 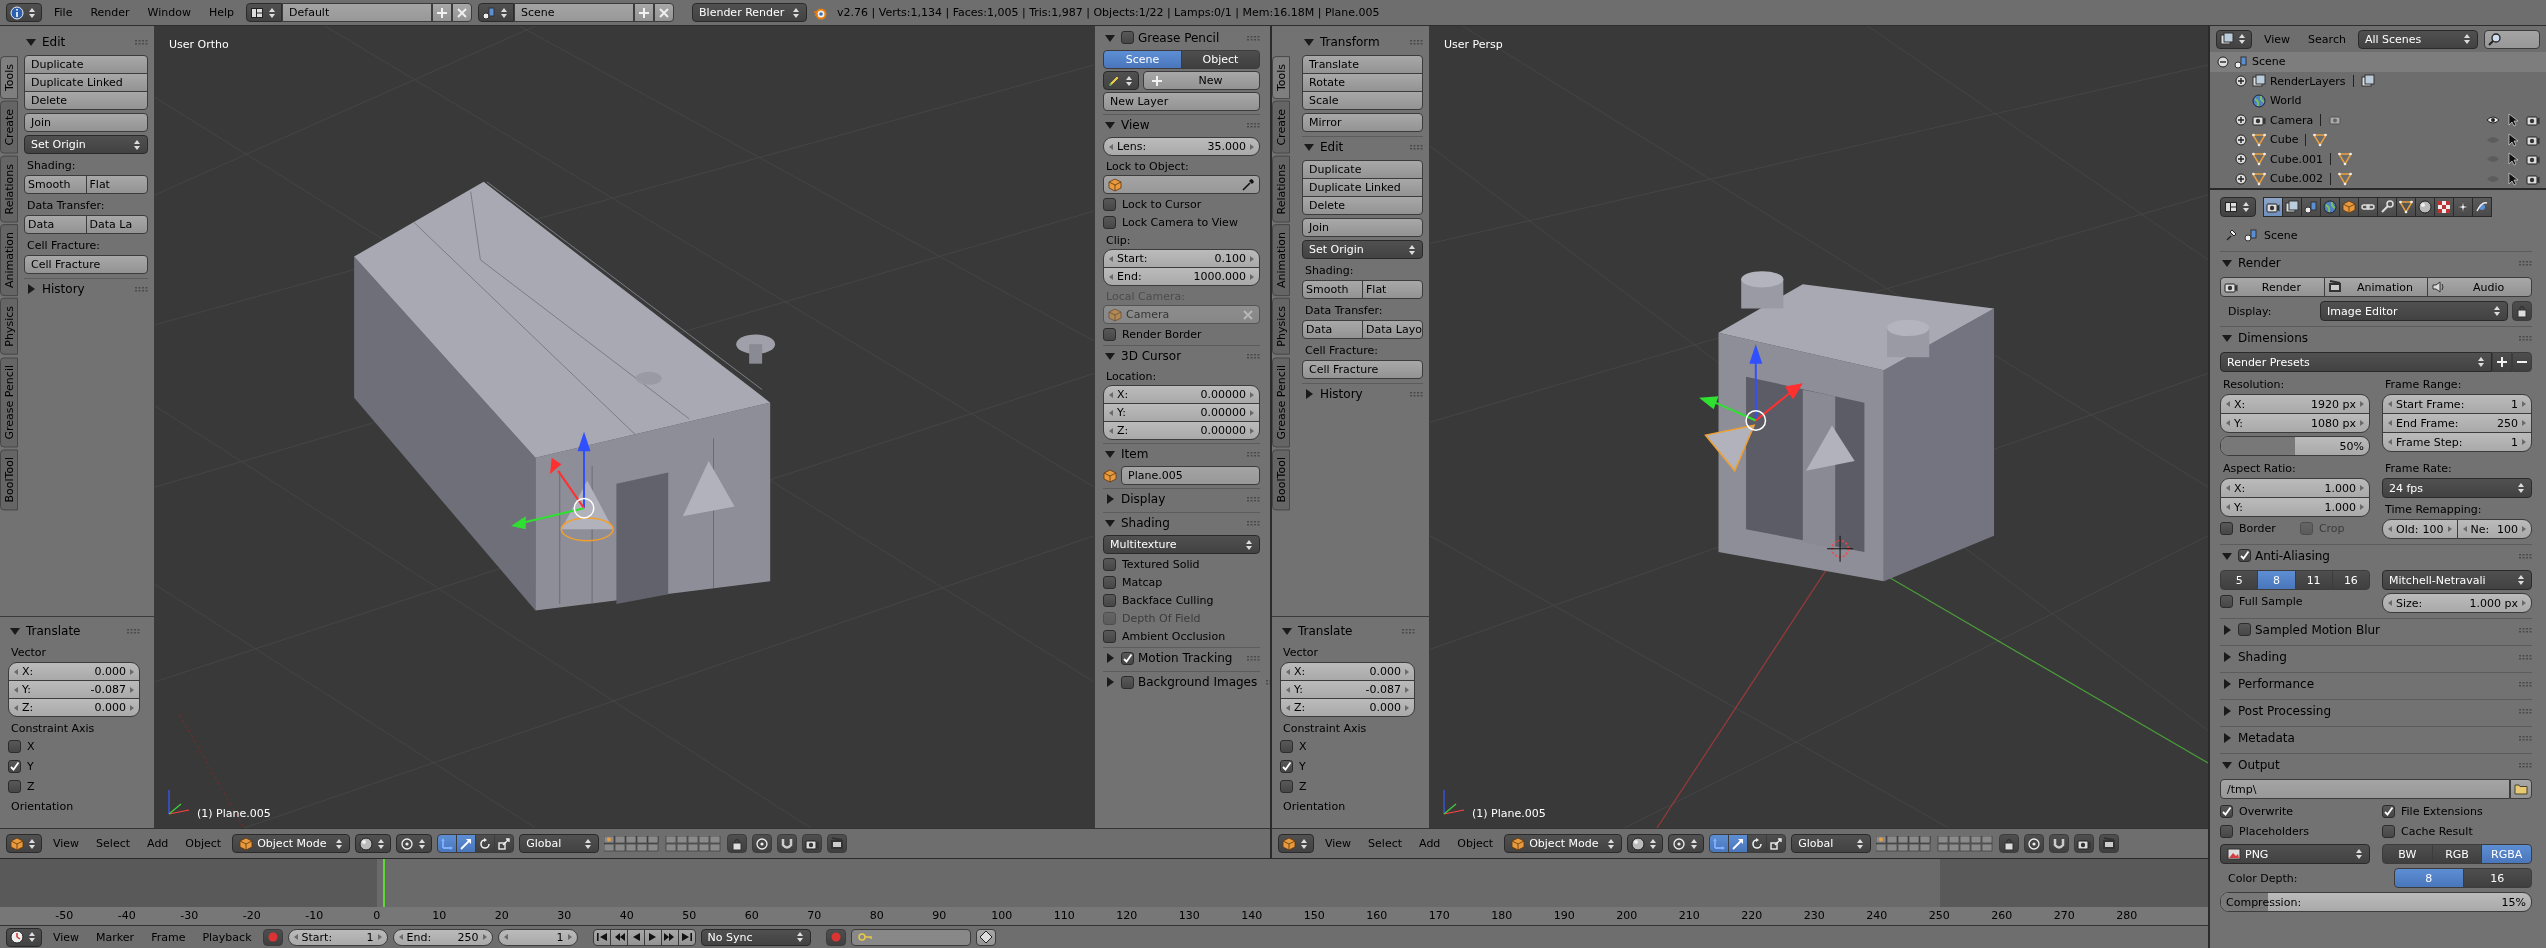 What do you see at coordinates (2084, 843) in the screenshot?
I see `render-button` at bounding box center [2084, 843].